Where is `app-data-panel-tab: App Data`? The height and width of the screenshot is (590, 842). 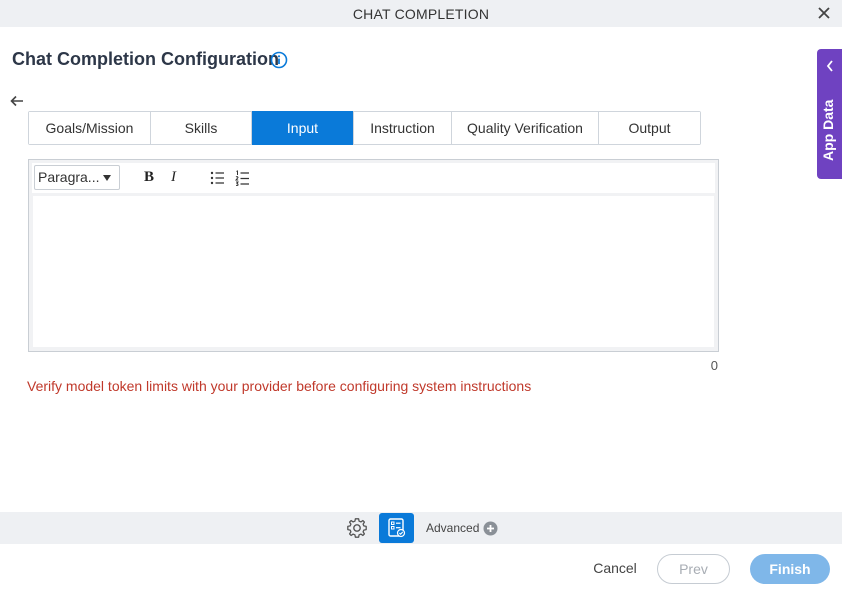
app-data-panel-tab: App Data is located at coordinates (829, 114).